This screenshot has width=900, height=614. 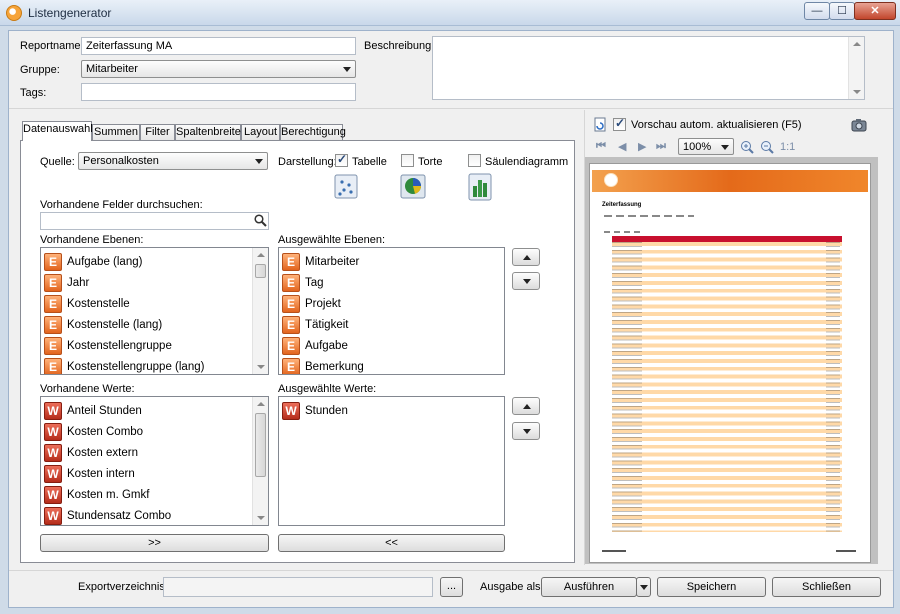 What do you see at coordinates (648, 68) in the screenshot?
I see `beschreibung-field` at bounding box center [648, 68].